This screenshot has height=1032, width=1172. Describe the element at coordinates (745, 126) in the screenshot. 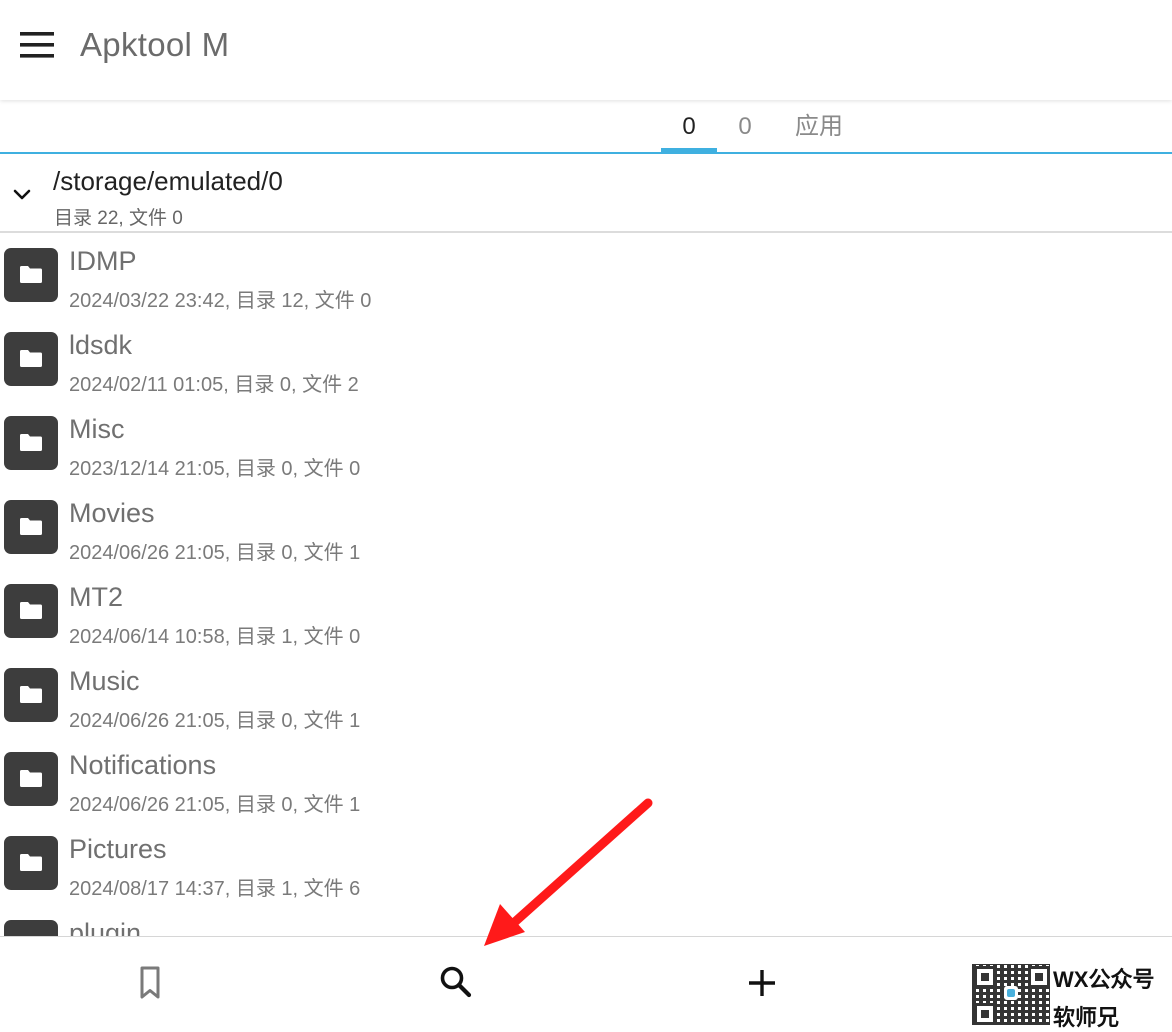

I see `tab-second: 0` at that location.